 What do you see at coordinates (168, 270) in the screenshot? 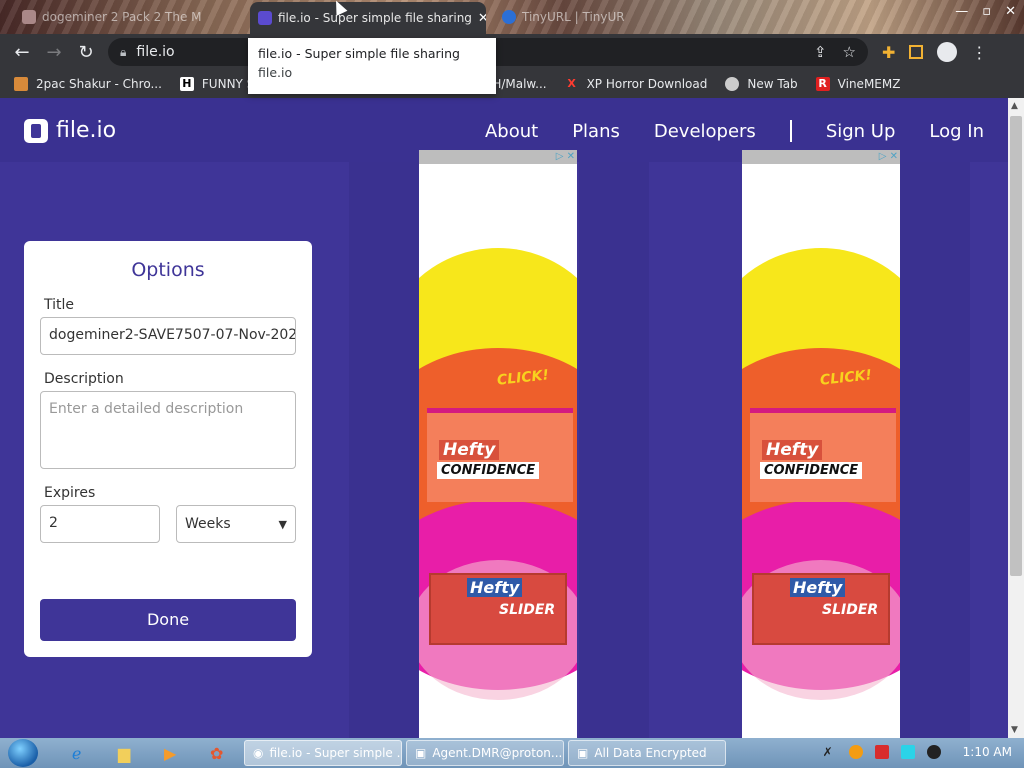
I see `options-heading: Options` at bounding box center [168, 270].